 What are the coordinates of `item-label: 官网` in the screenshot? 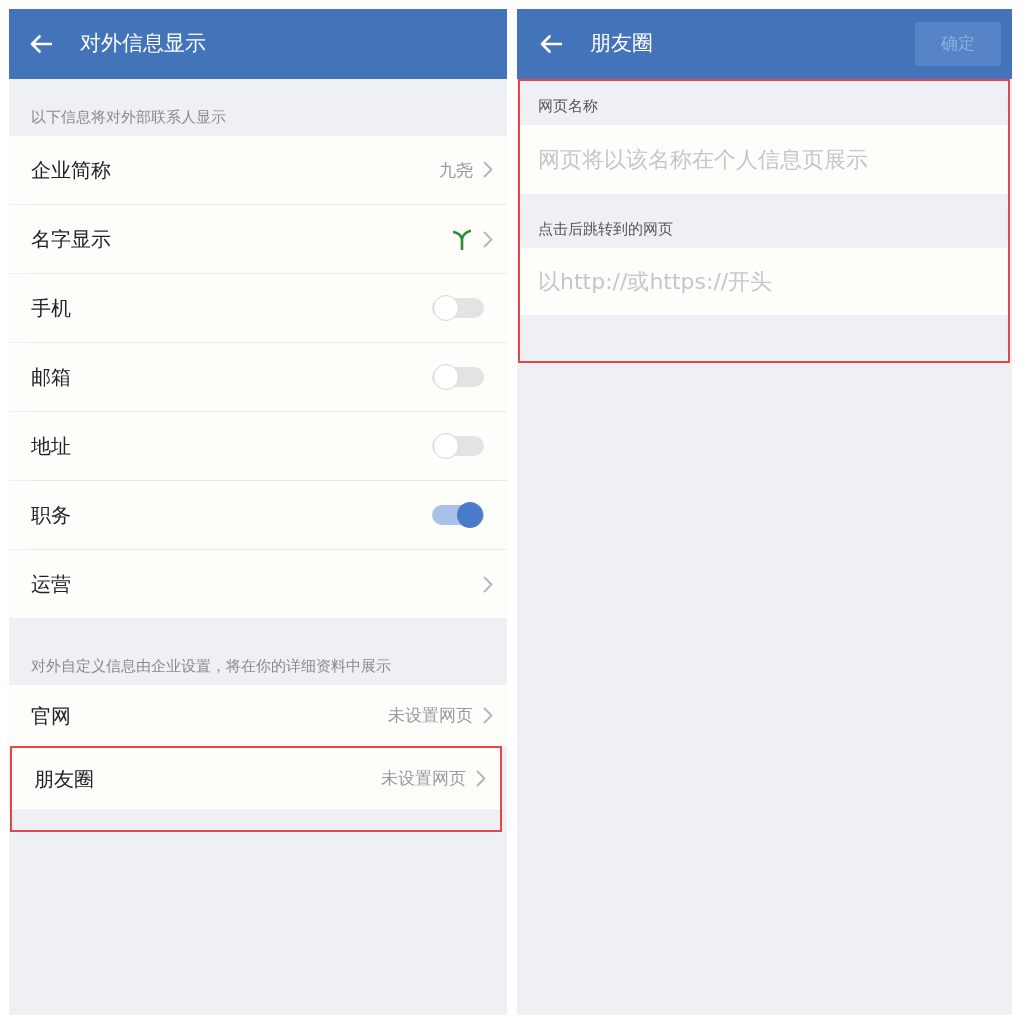 It's located at (51, 715).